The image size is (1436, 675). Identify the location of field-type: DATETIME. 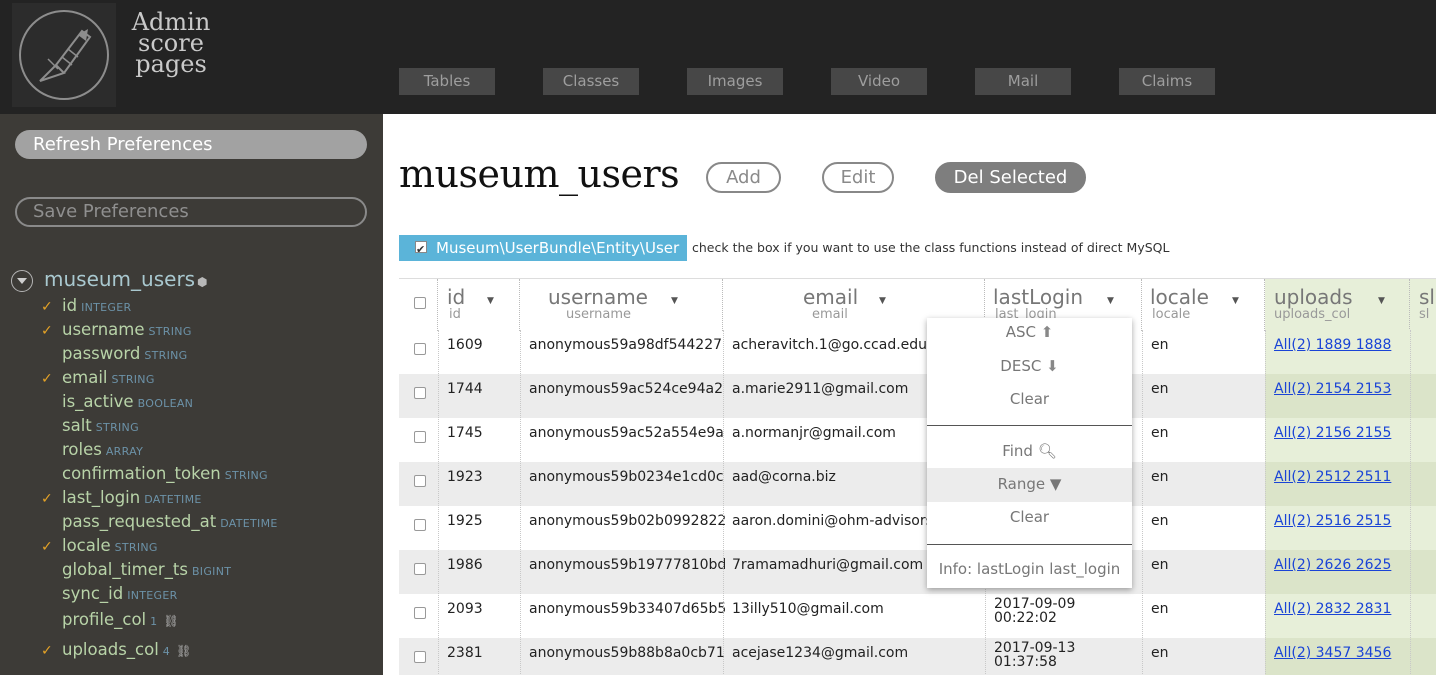
(249, 523).